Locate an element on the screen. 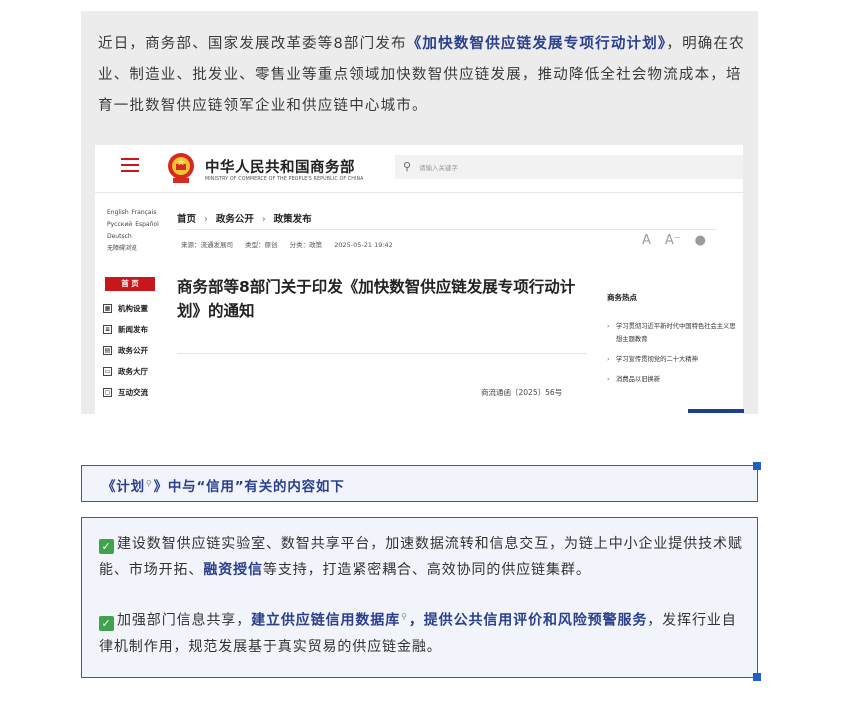  meta-source: 来源：流通发展司 is located at coordinates (207, 245).